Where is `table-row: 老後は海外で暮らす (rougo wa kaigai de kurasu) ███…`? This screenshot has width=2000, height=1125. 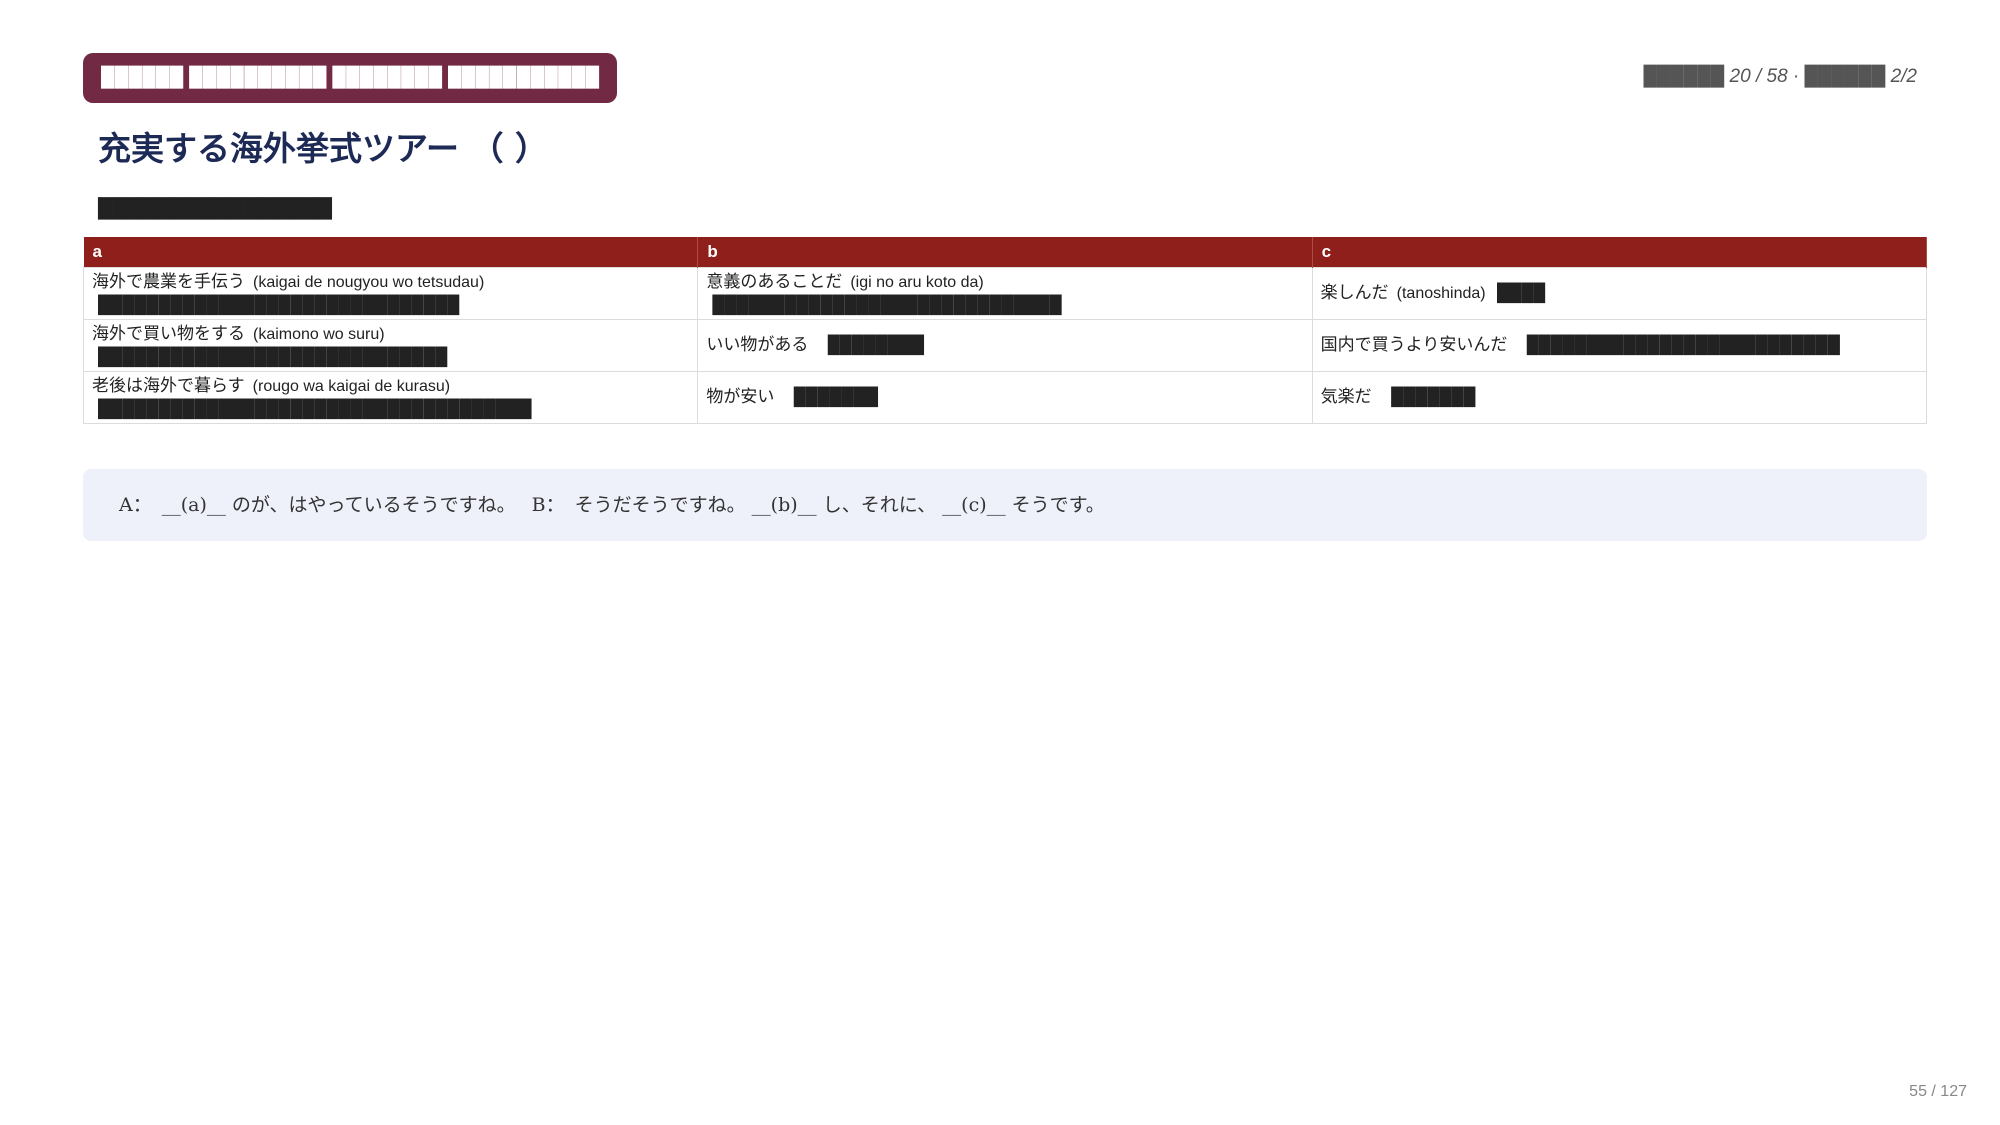
table-row: 老後は海外で暮らす (rougo wa kaigai de kurasu) ███… is located at coordinates (1005, 397).